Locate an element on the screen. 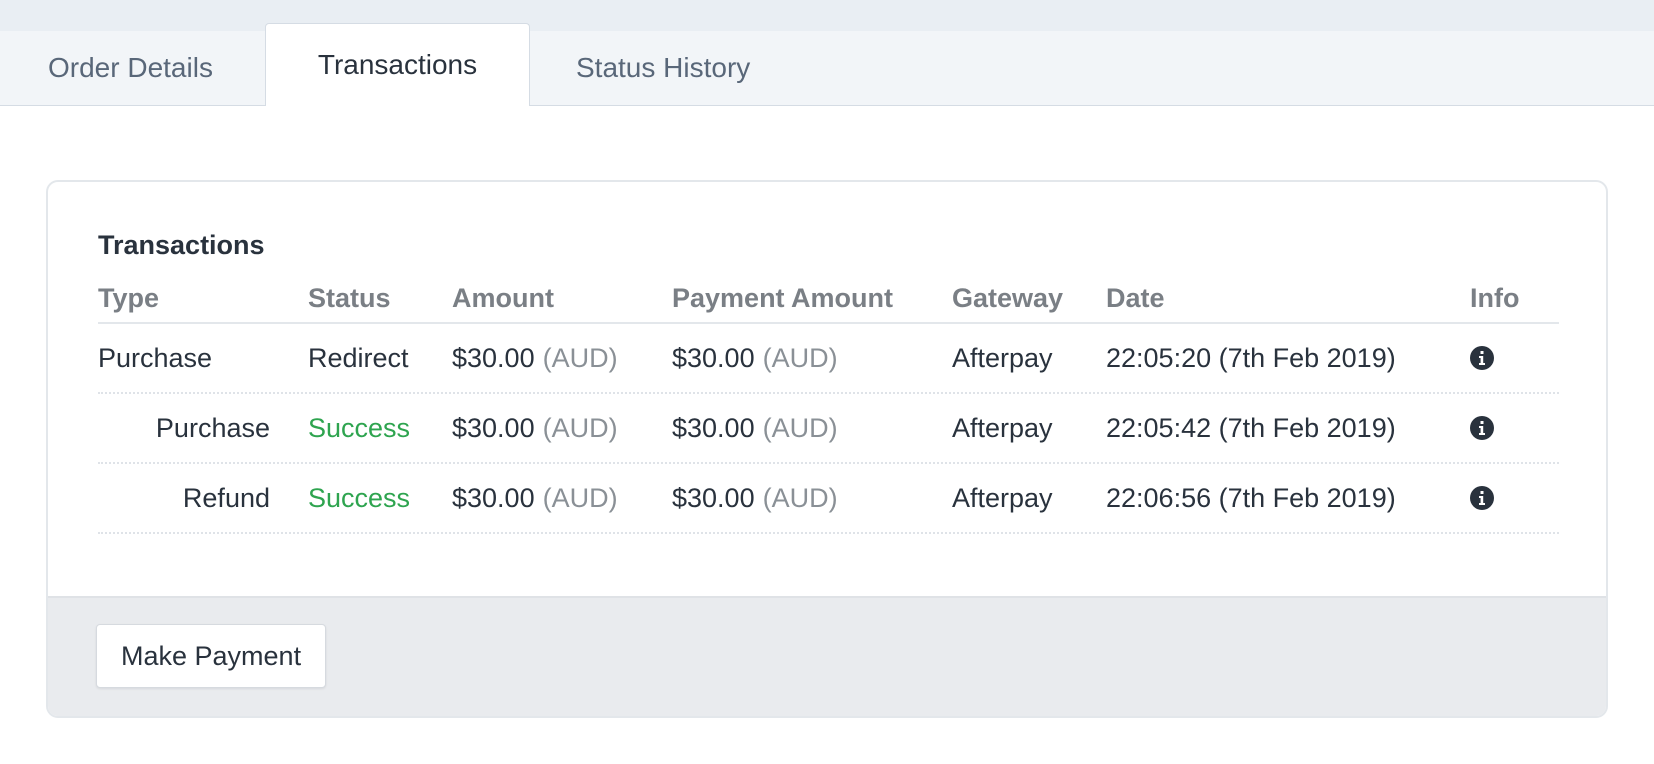  transaction-date: 22:05:42 (7th Feb 2019) is located at coordinates (1251, 427).